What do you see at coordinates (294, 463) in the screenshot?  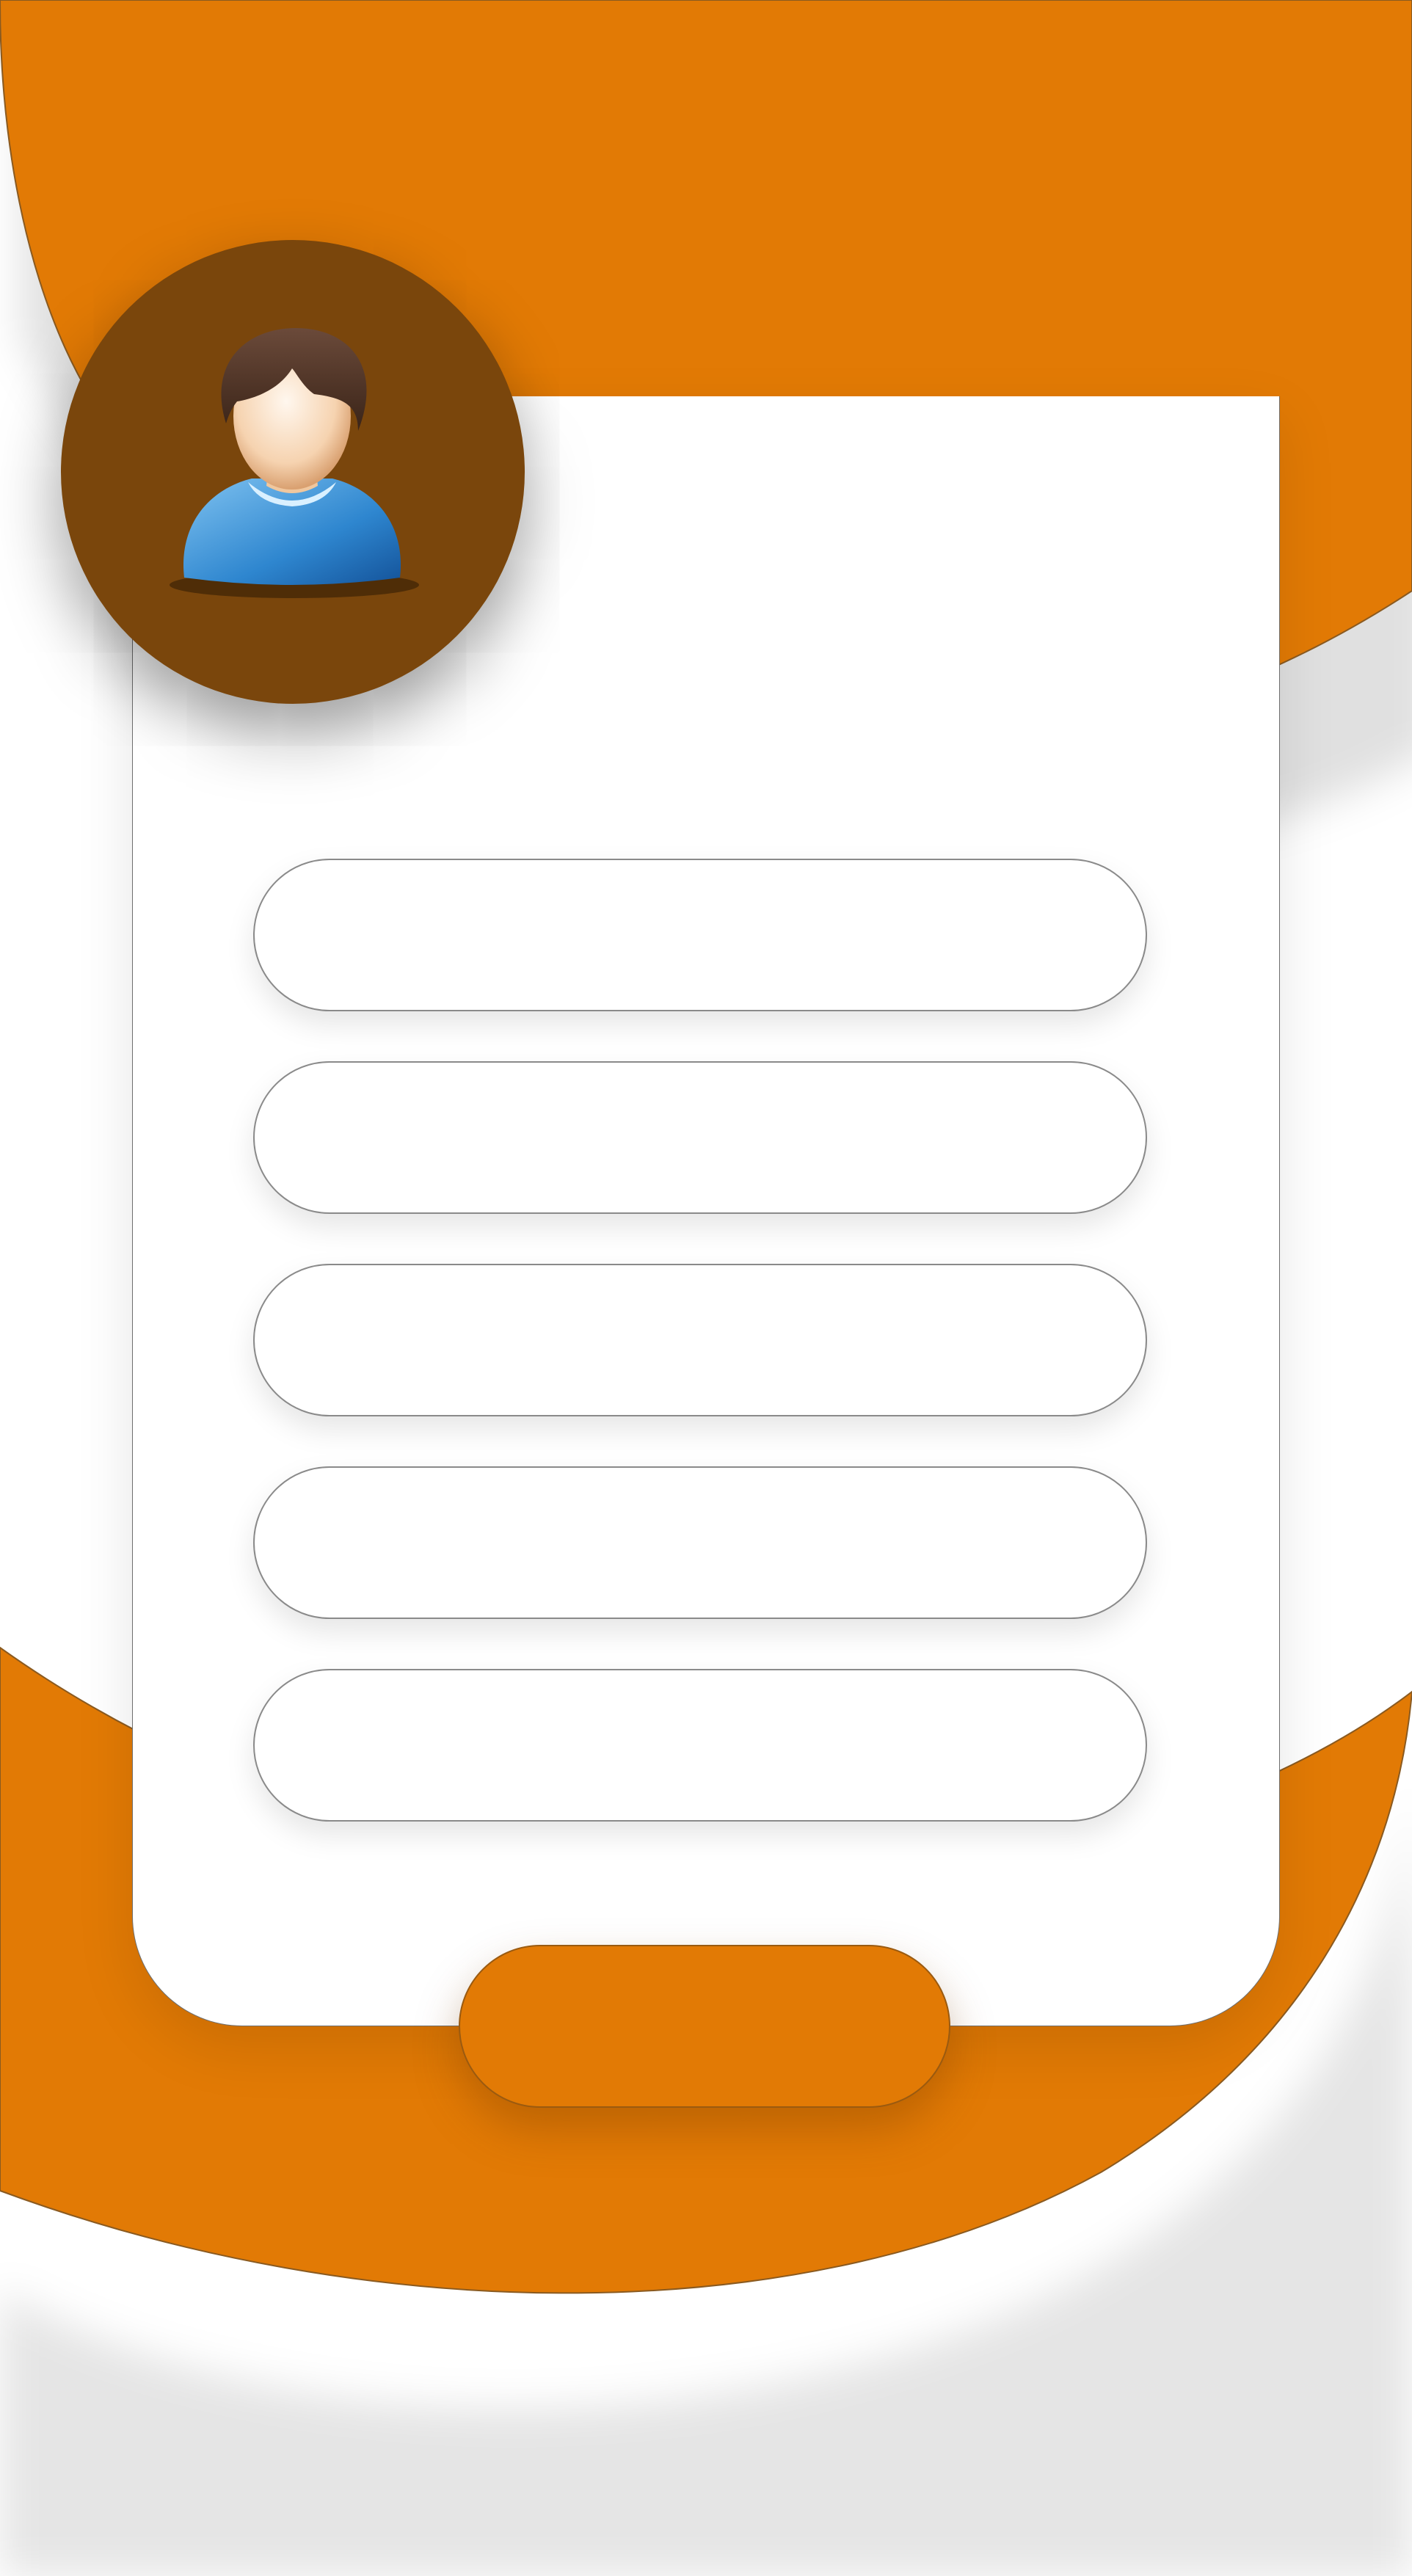 I see `user-icon` at bounding box center [294, 463].